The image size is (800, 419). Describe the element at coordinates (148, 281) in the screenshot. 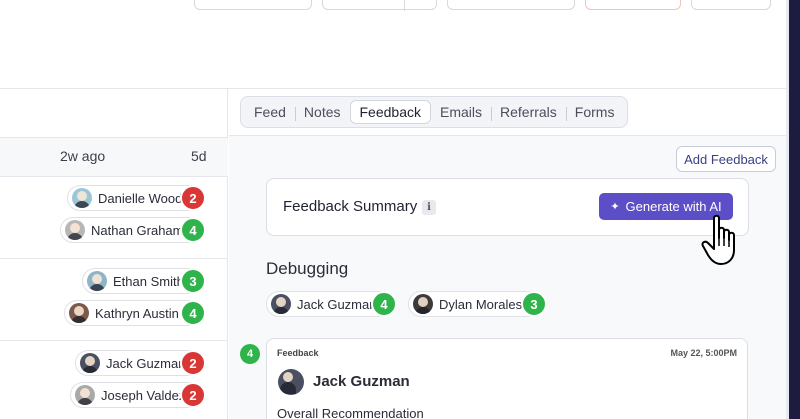

I see `interviewer-name: Ethan Smith` at that location.